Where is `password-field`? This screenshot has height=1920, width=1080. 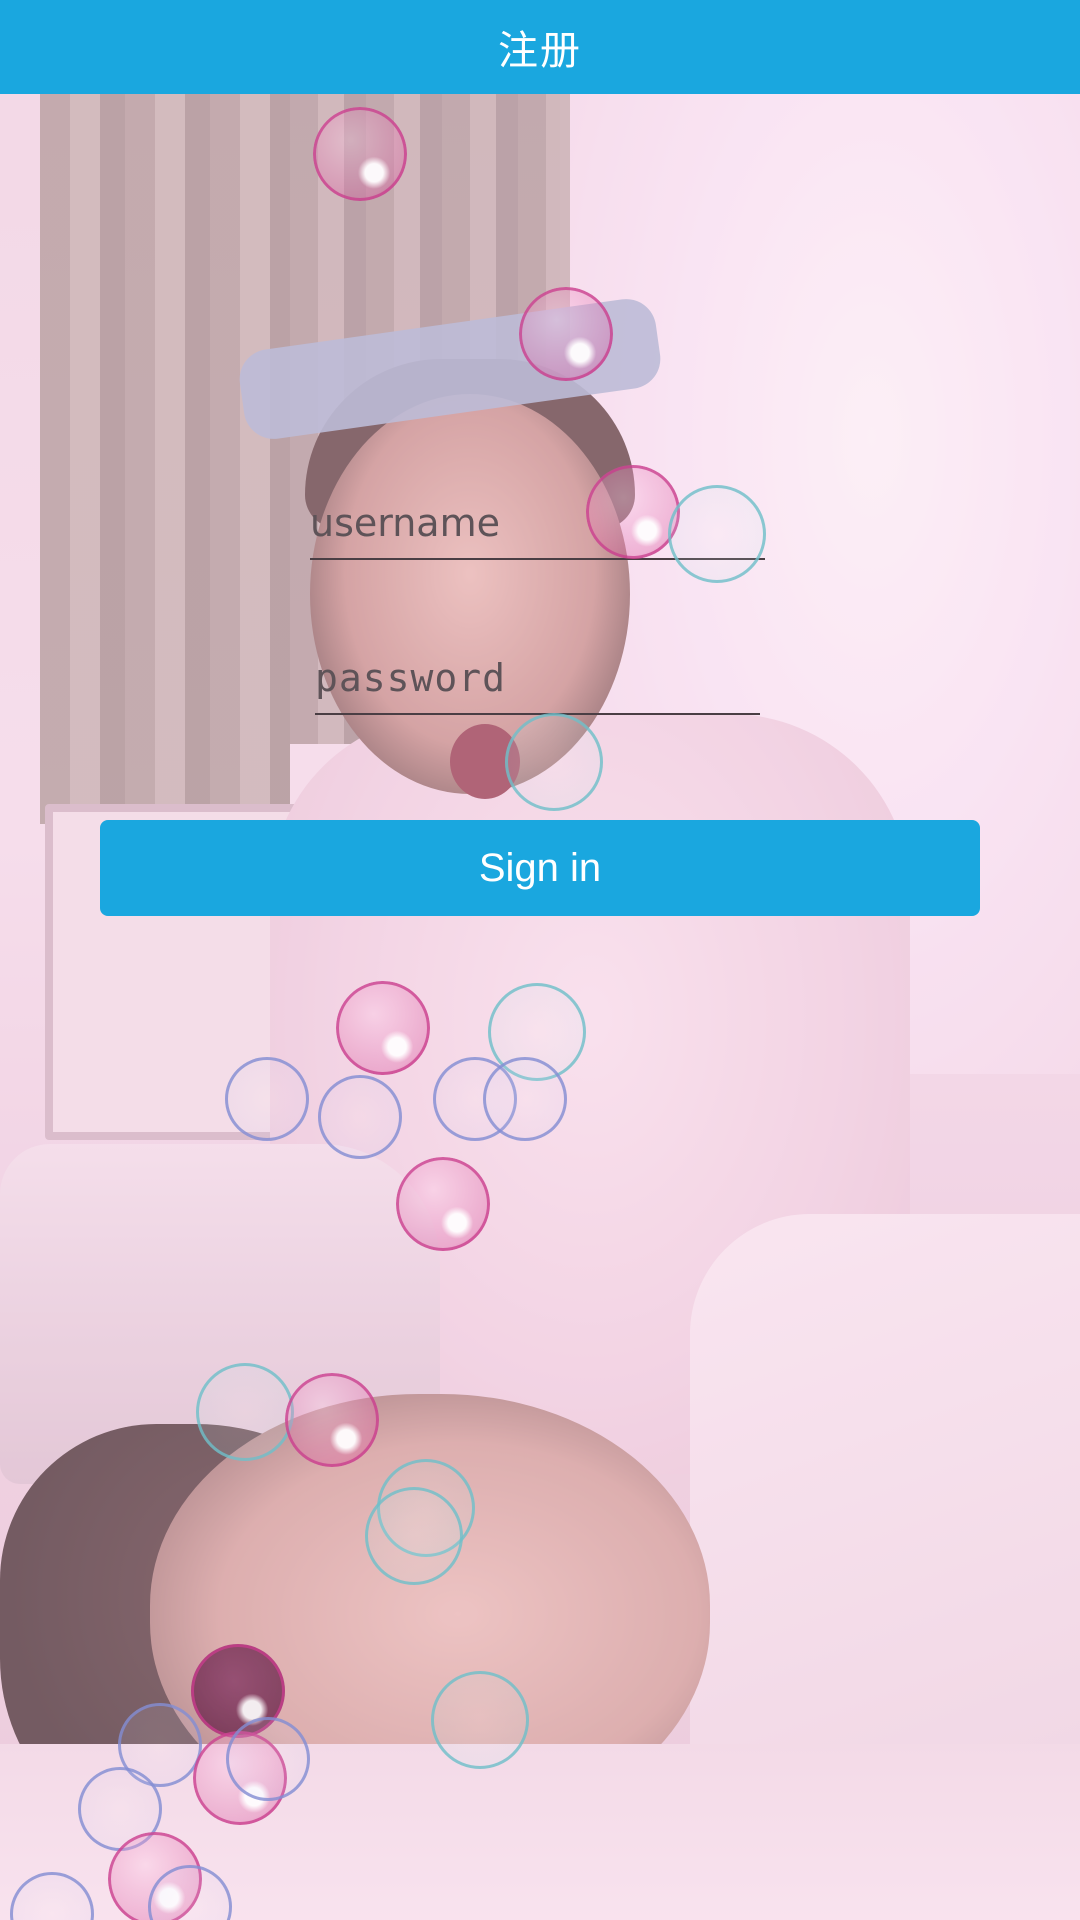
password-field is located at coordinates (537, 682).